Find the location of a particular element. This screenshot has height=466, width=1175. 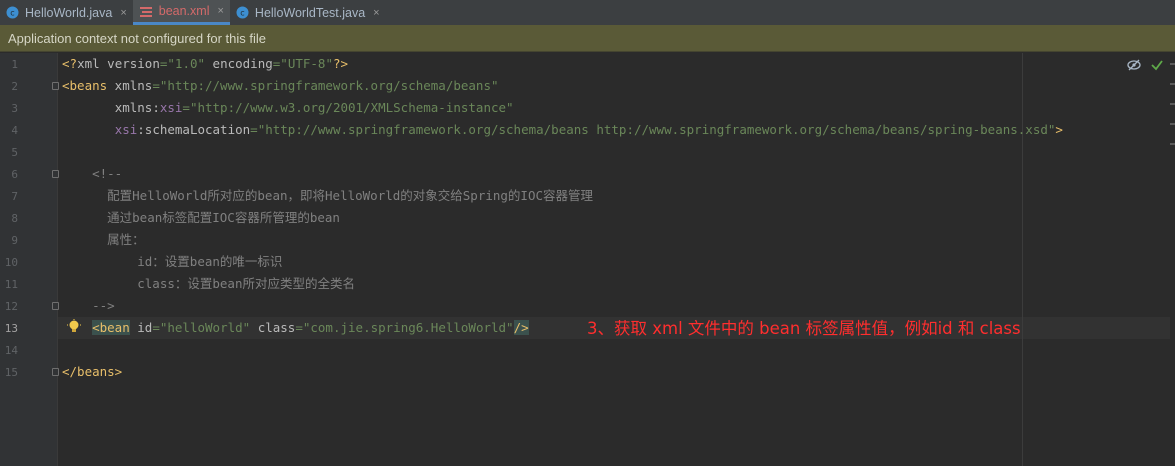

line-number: 8 is located at coordinates (14, 218).